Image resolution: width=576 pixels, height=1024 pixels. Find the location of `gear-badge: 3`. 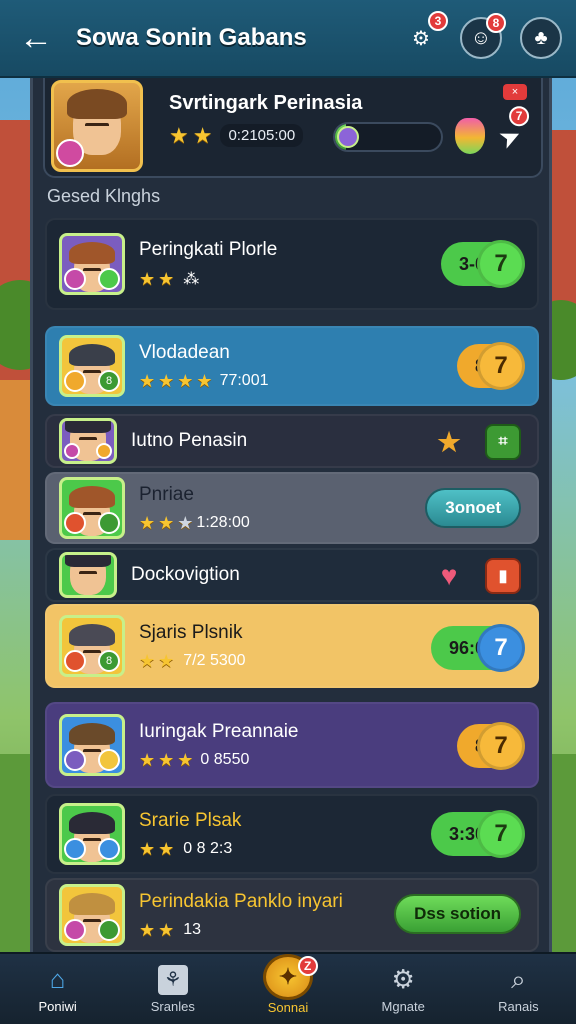

gear-badge: 3 is located at coordinates (438, 21).